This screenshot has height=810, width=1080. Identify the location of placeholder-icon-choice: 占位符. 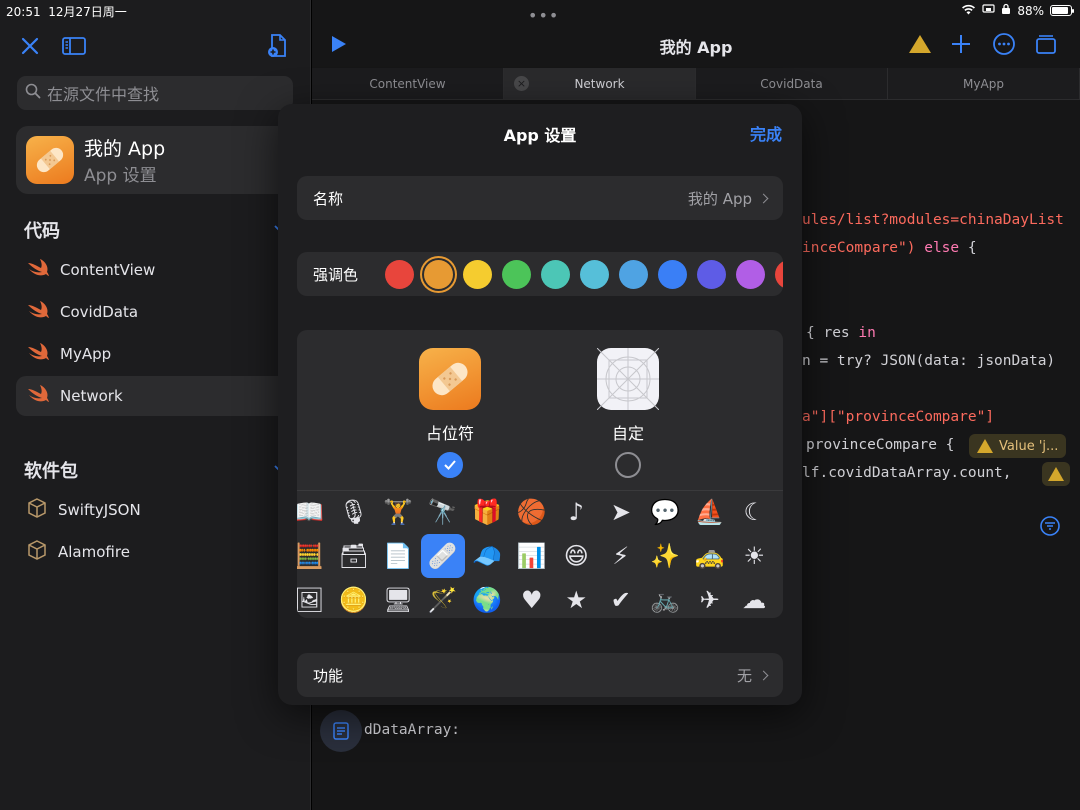
(450, 413).